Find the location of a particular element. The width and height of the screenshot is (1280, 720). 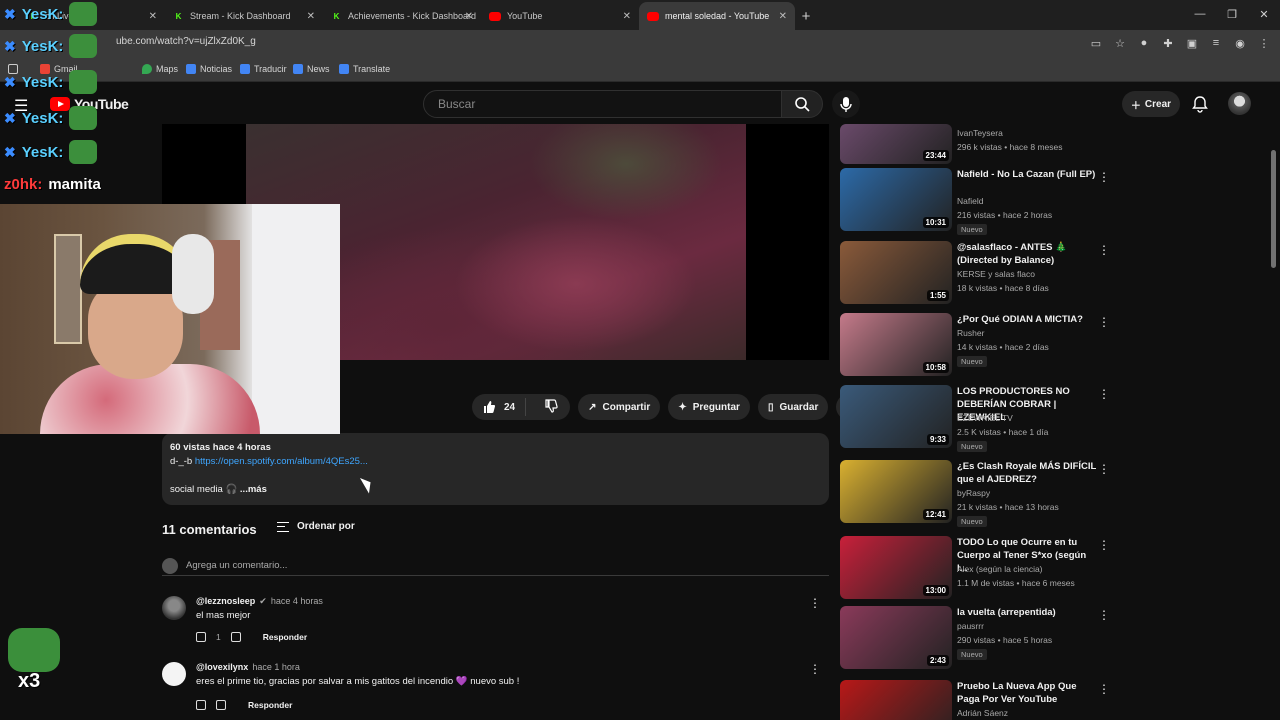

create-button: ＋ Crear is located at coordinates (1151, 104).